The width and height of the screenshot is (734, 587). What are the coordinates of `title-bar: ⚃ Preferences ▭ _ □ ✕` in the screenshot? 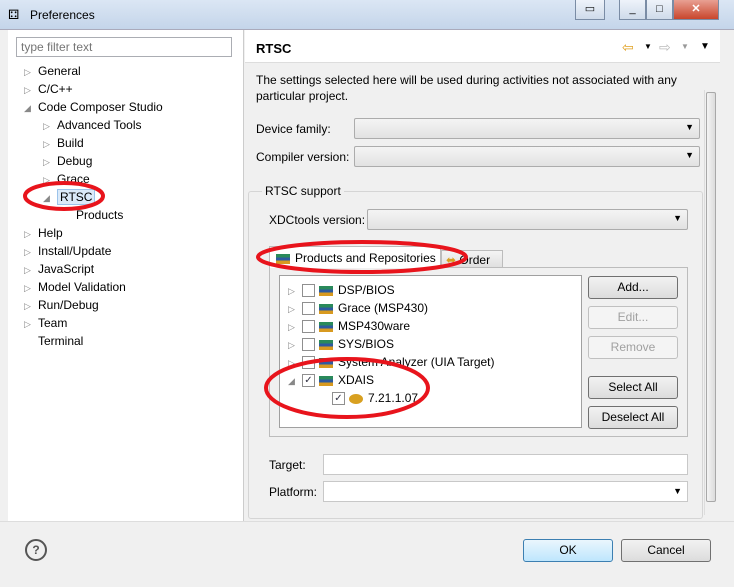 It's located at (367, 15).